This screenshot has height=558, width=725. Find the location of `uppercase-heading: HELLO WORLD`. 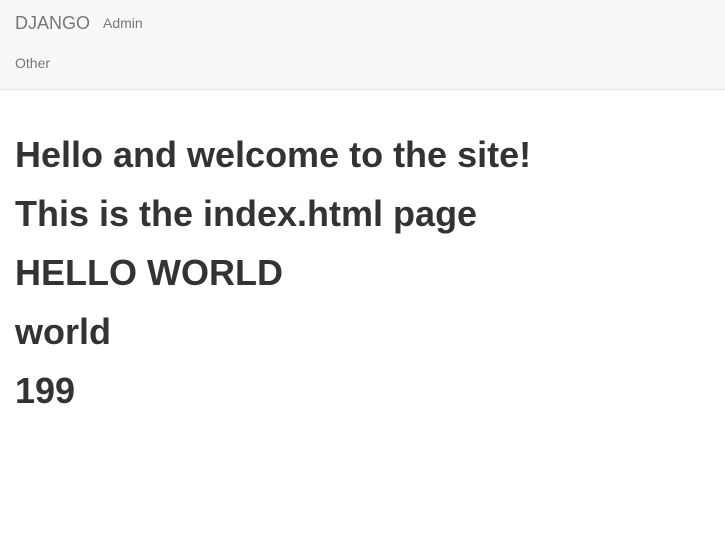

uppercase-heading: HELLO WORLD is located at coordinates (149, 272).